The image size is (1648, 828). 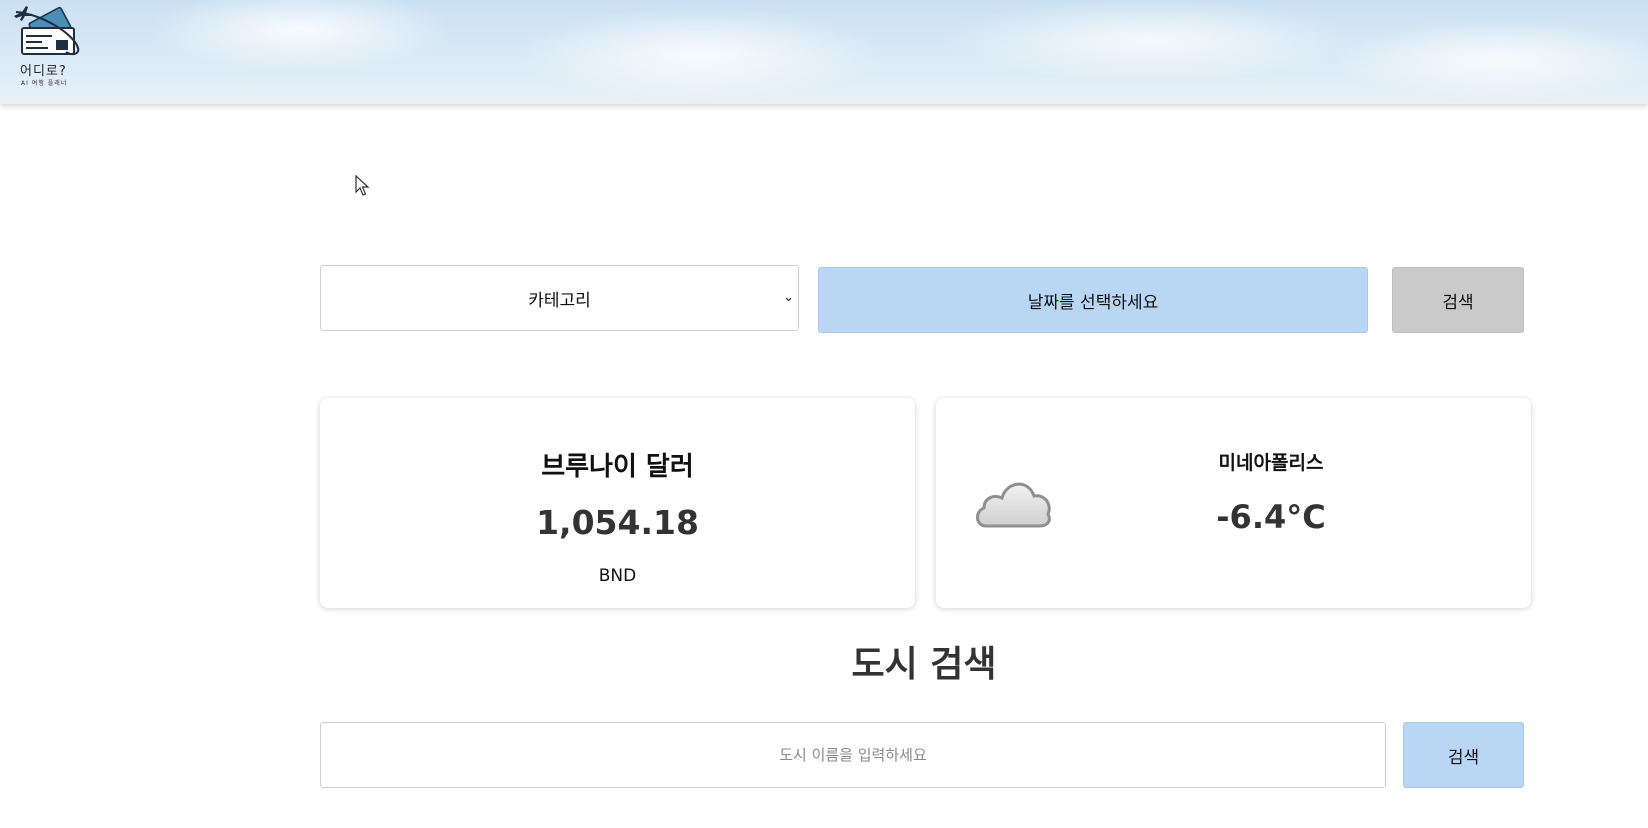 I want to click on filter-search-button: 검색, so click(x=1458, y=300).